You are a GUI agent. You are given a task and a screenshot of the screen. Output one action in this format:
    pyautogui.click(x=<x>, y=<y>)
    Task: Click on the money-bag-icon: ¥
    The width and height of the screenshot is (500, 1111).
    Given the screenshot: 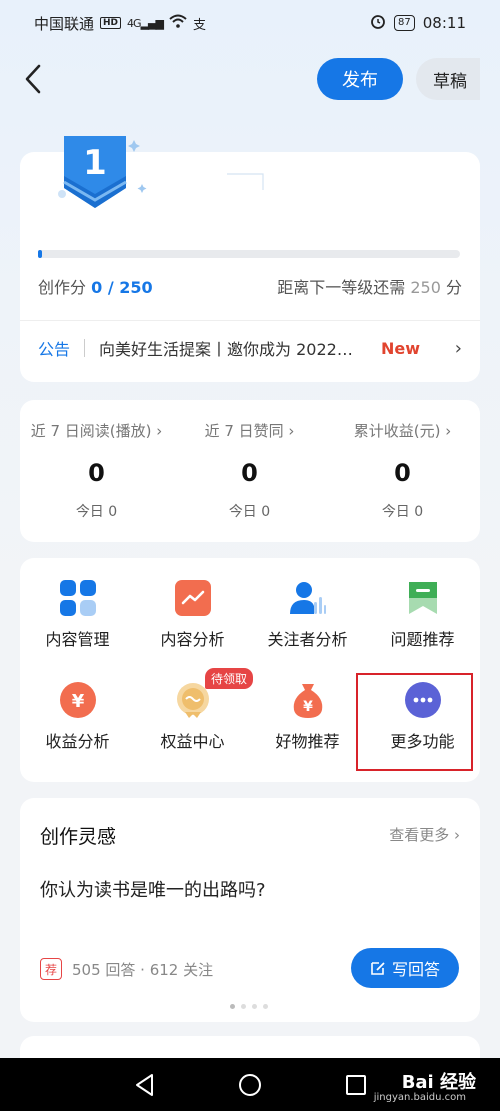 What is the action you would take?
    pyautogui.click(x=308, y=700)
    